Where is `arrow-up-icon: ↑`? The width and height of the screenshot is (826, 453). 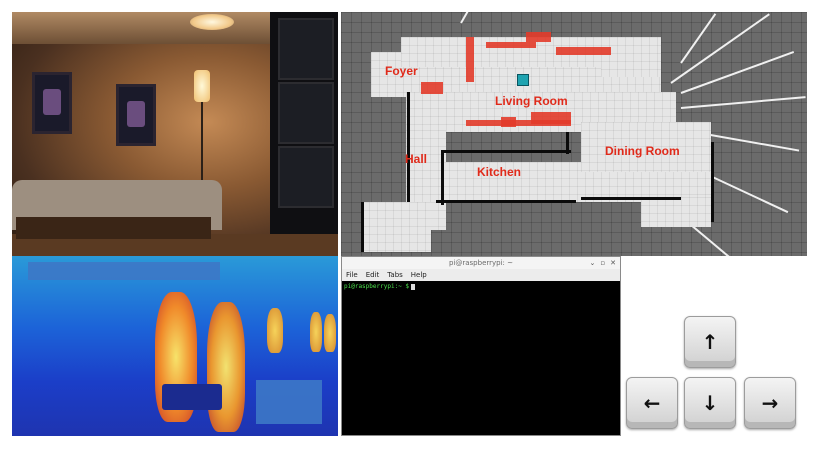
arrow-up-icon: ↑ is located at coordinates (710, 342).